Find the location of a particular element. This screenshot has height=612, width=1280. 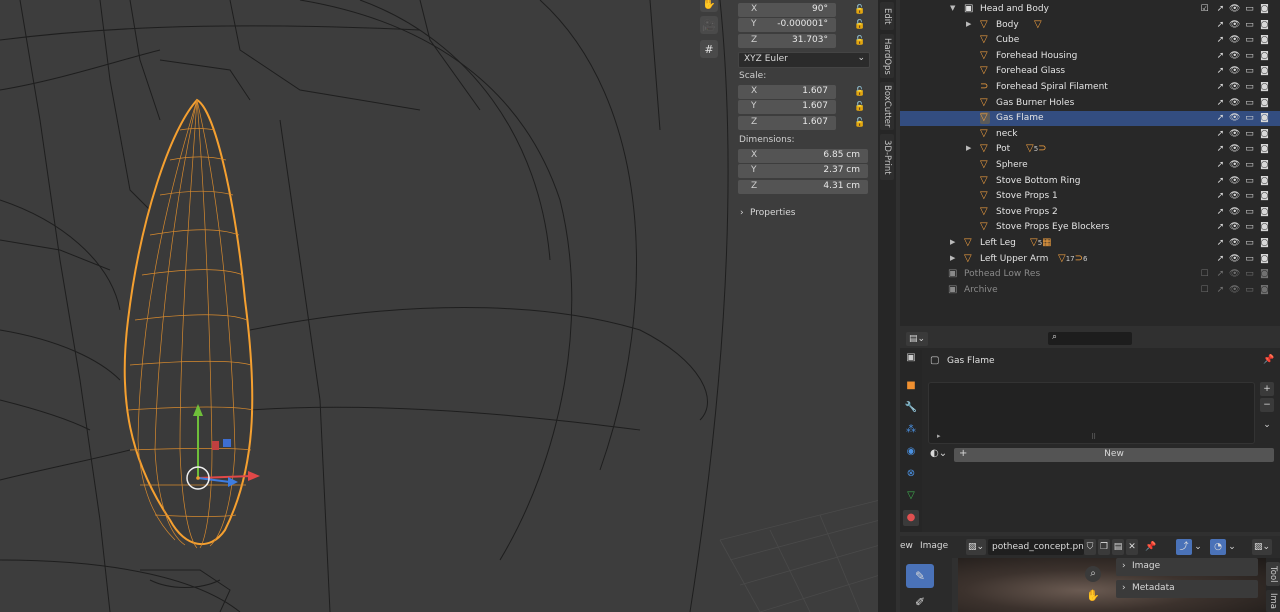

expand-down-icon: ▼ is located at coordinates (952, 8).